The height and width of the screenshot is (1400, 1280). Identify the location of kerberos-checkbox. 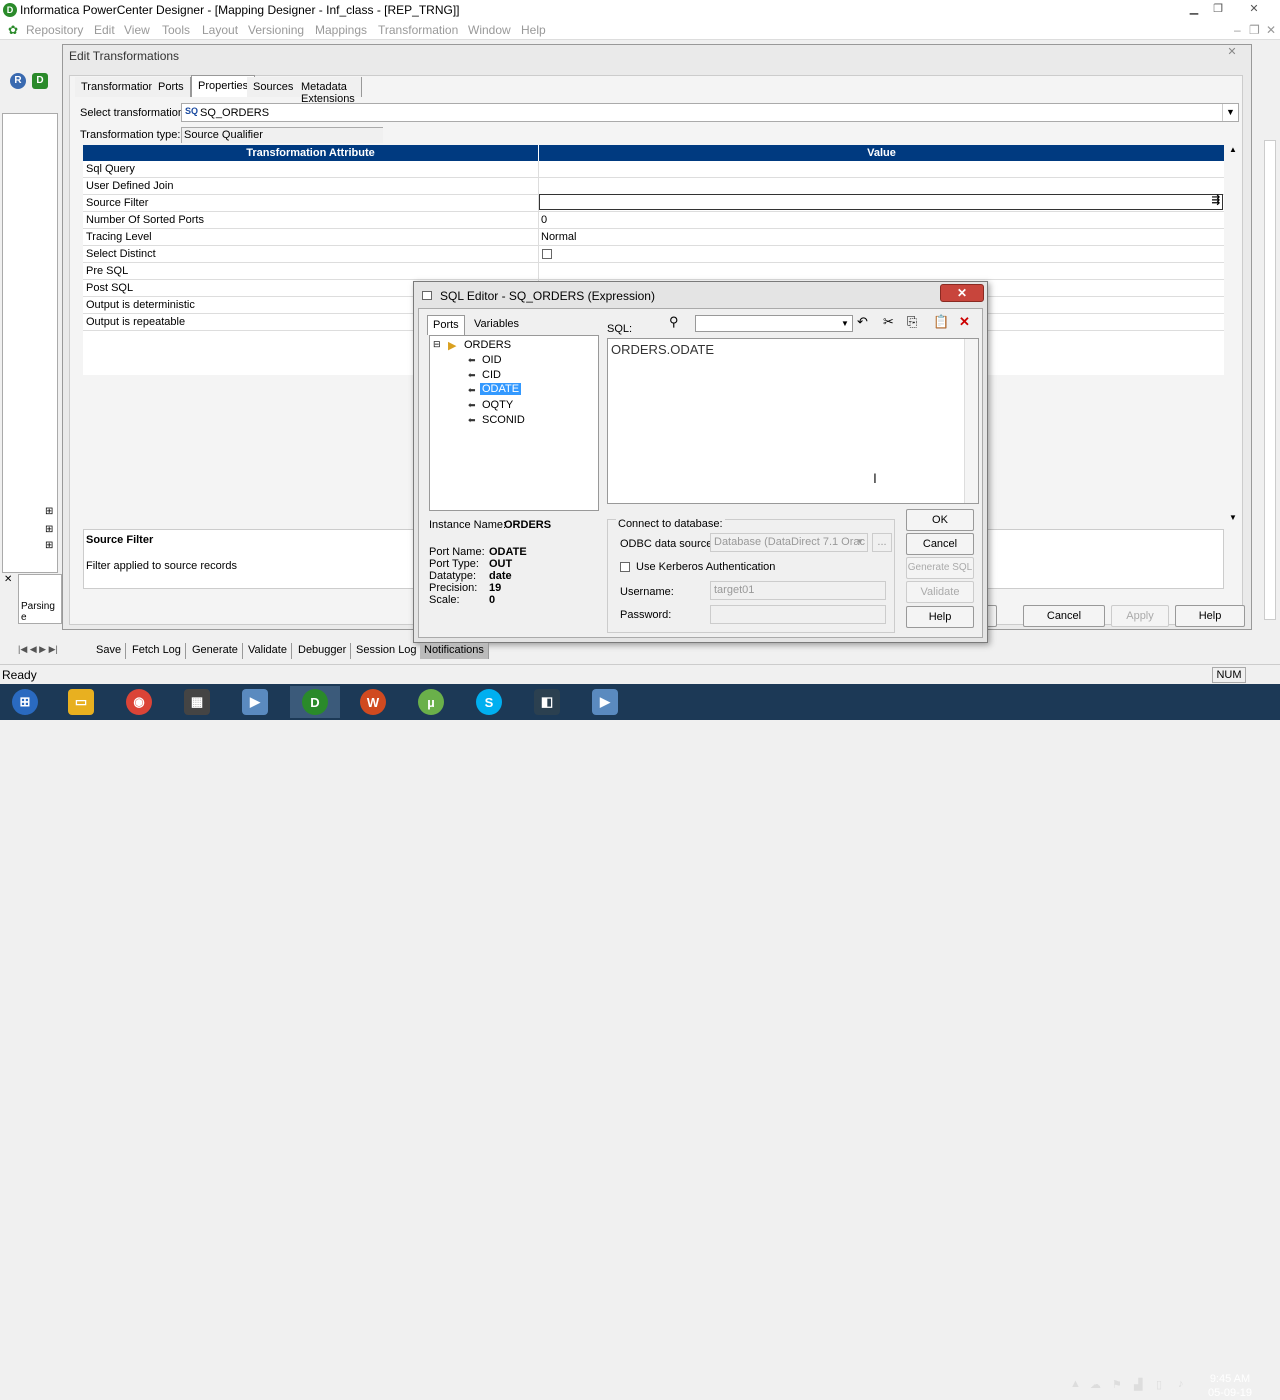
(625, 567).